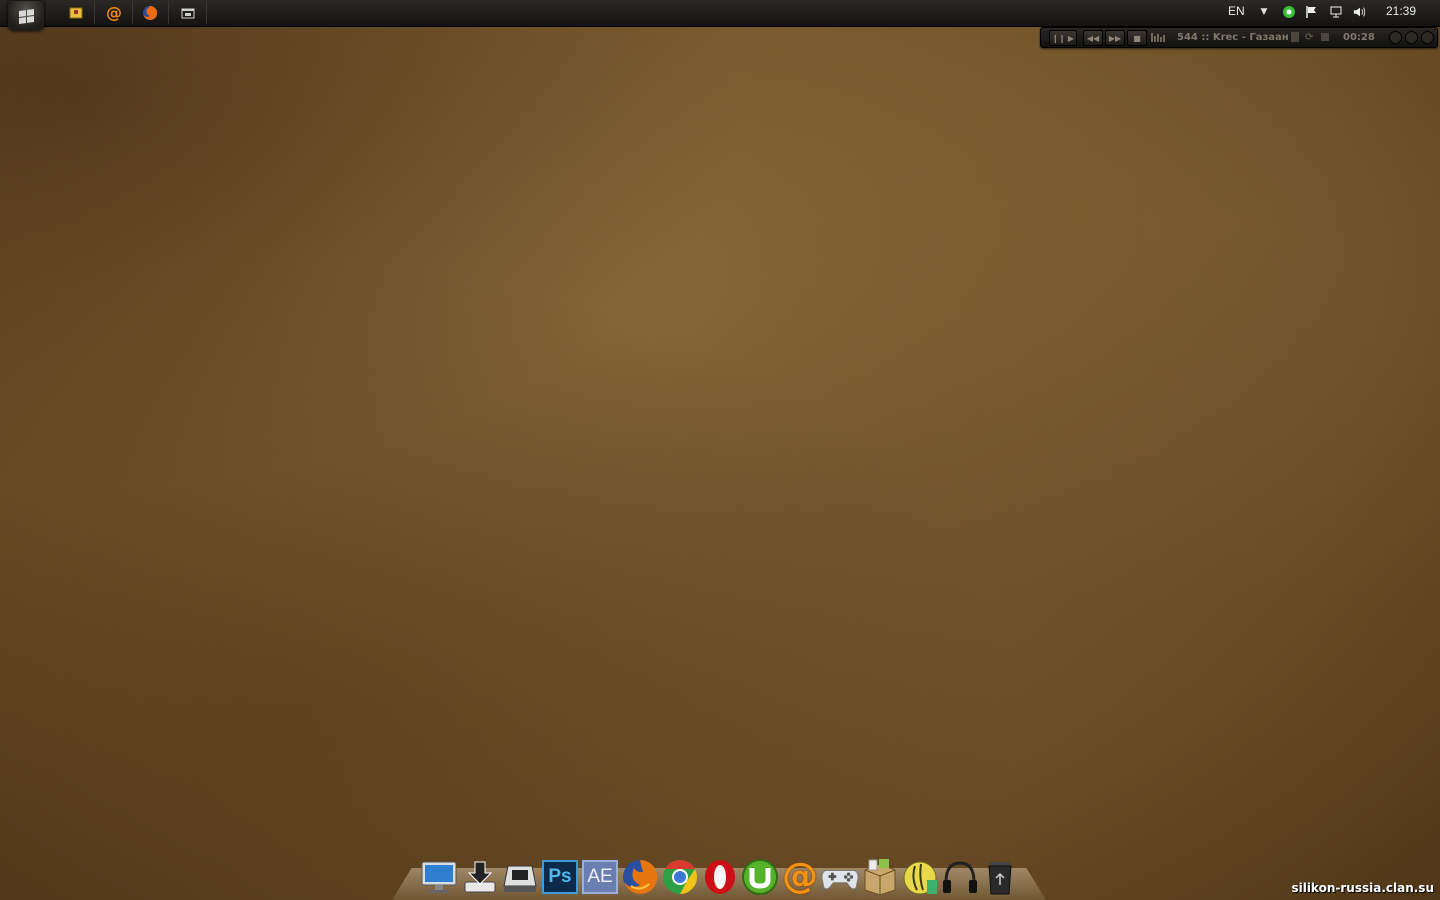 Image resolution: width=1440 pixels, height=900 pixels. Describe the element at coordinates (1295, 37) in the screenshot. I see `playlist-icon` at that location.